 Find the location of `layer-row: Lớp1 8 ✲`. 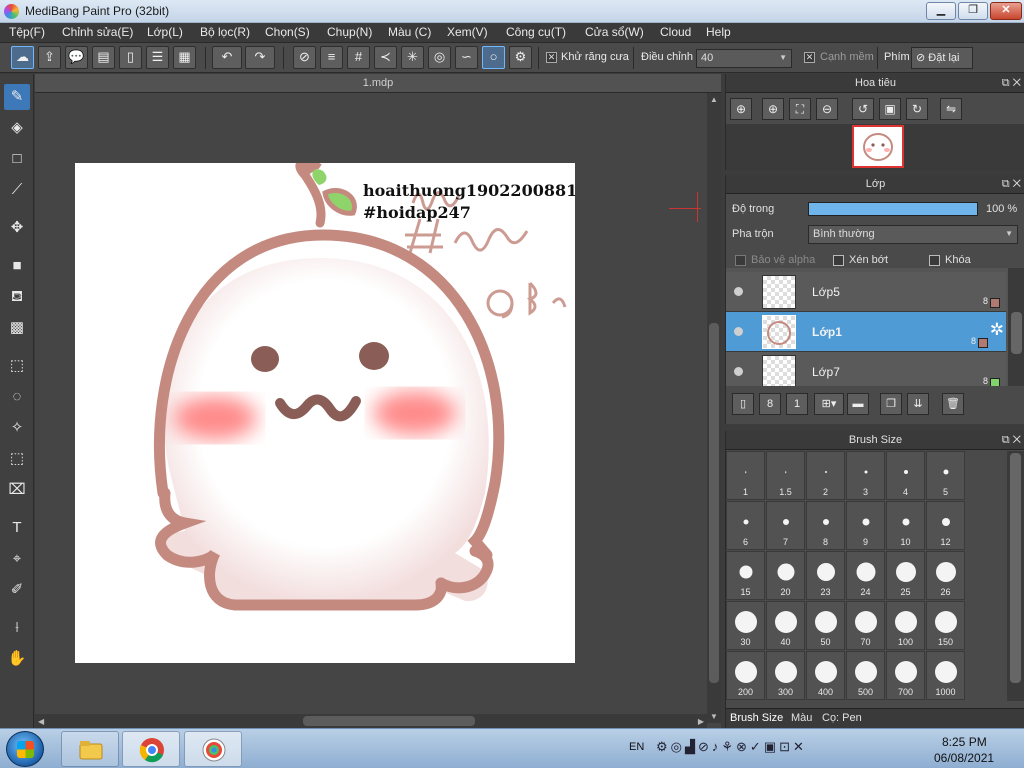

layer-row: Lớp1 8 ✲ is located at coordinates (866, 332).